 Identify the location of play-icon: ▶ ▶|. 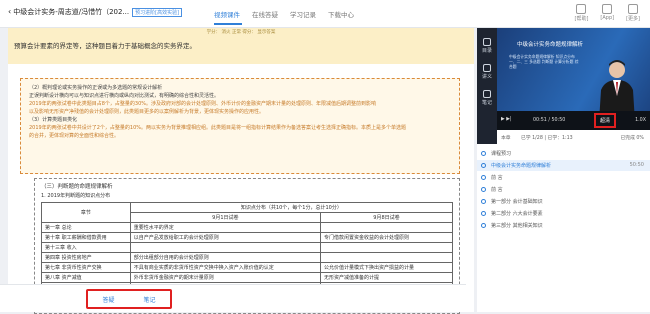
(506, 119).